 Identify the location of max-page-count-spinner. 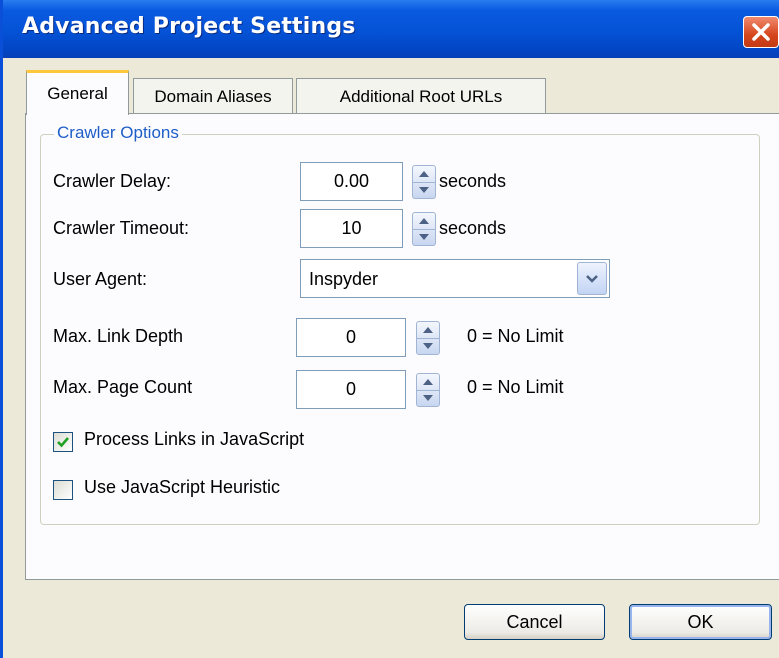
(428, 390).